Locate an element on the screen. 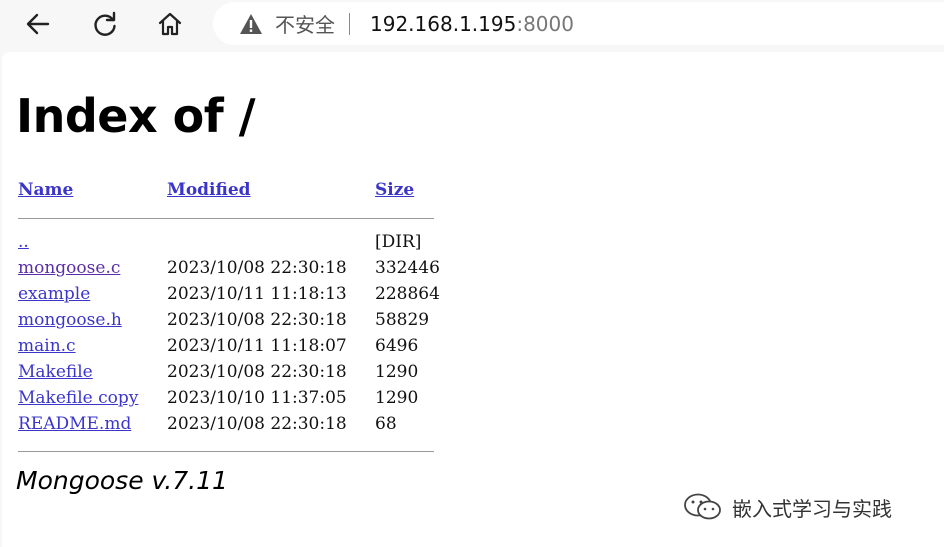 The height and width of the screenshot is (547, 944). security-status: 不安全 is located at coordinates (305, 23).